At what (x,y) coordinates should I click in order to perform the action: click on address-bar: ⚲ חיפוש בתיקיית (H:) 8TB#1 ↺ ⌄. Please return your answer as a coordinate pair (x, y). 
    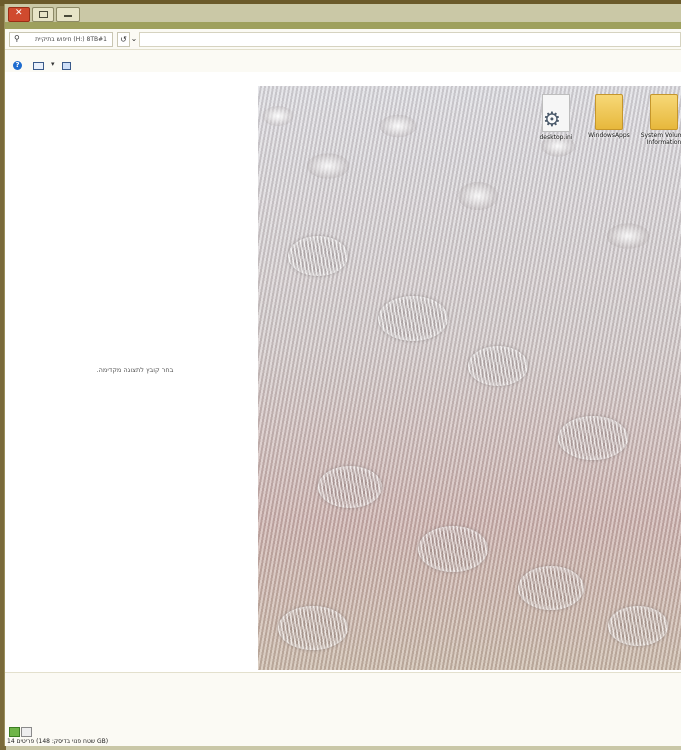
    Looking at the image, I should click on (343, 39).